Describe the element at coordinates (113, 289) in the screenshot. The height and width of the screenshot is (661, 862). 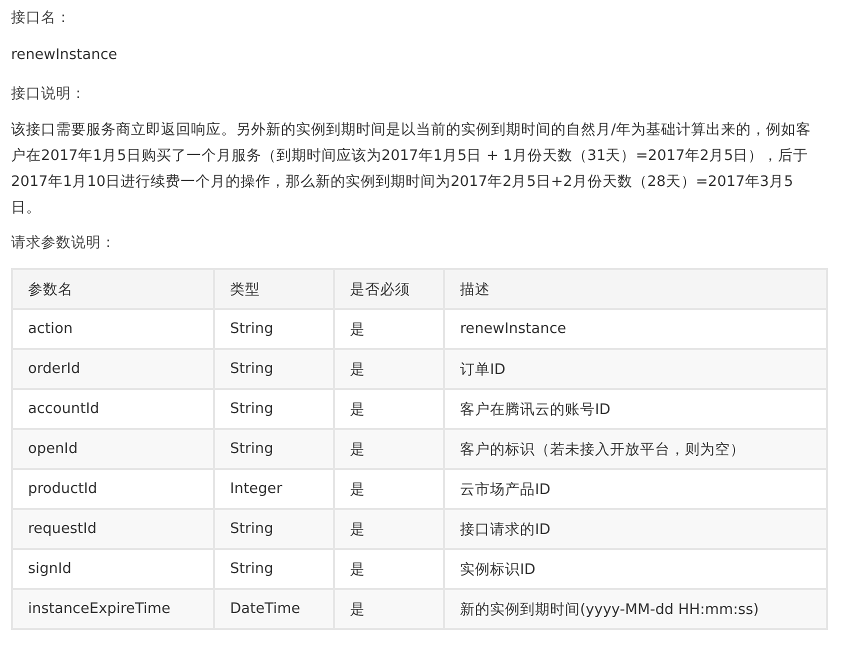
I see `column-header: 参数名` at that location.